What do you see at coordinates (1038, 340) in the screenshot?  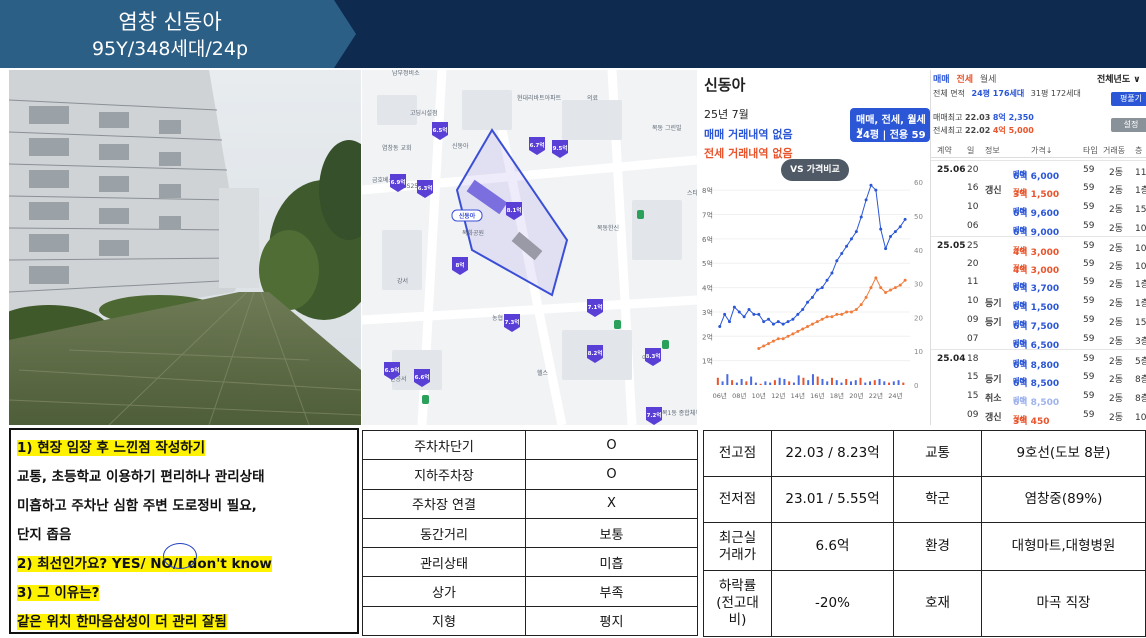 I see `table-row: 07매매6억 6,500592동3층` at bounding box center [1038, 340].